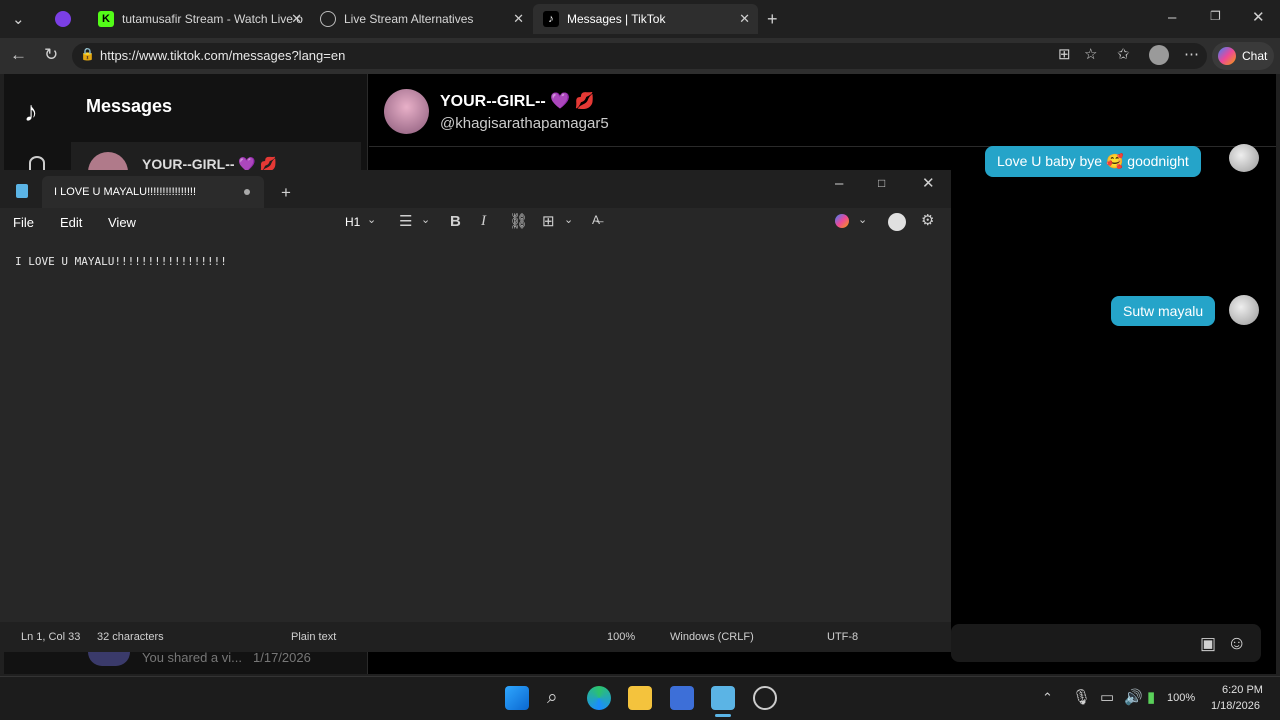  Describe the element at coordinates (639, 56) in the screenshot. I see `url-input: https://www.tiktok.com/messages?lang=en` at that location.